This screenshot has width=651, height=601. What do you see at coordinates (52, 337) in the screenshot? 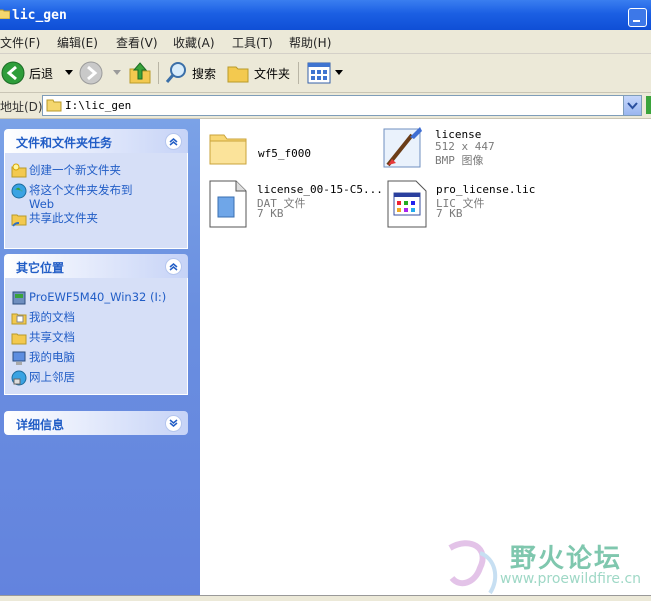
I see `place-label: 共享文档` at bounding box center [52, 337].